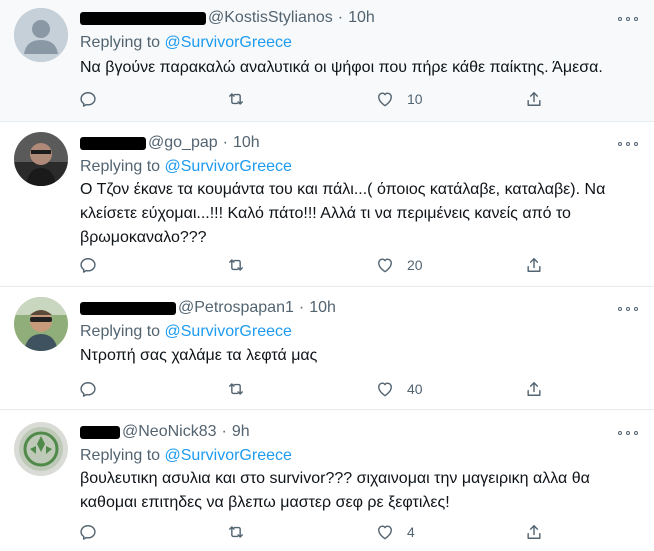 Image resolution: width=654 pixels, height=551 pixels. I want to click on user-handle: @KostisStylianos, so click(270, 18).